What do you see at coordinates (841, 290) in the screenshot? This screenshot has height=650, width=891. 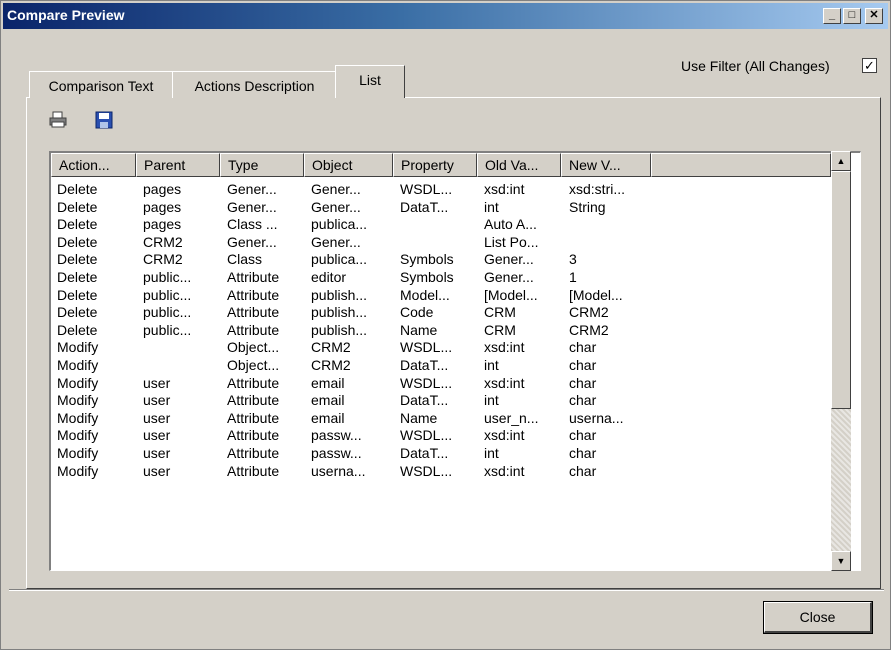 I see `scroll-thumb` at bounding box center [841, 290].